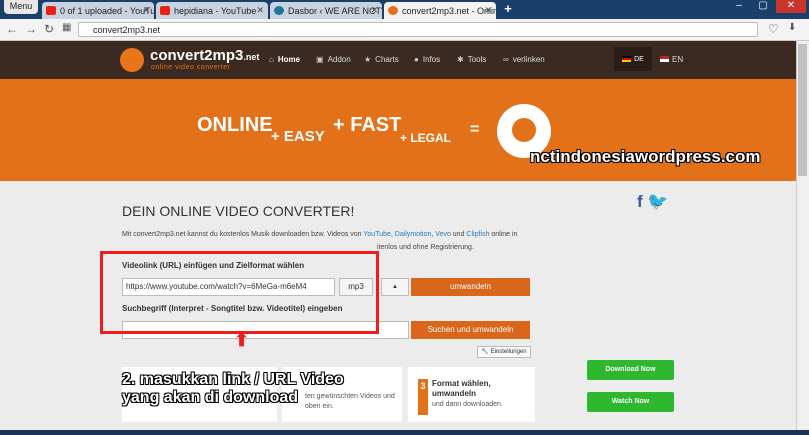 The width and height of the screenshot is (809, 435). Describe the element at coordinates (368, 59) in the screenshot. I see `star-icon: ★` at that location.